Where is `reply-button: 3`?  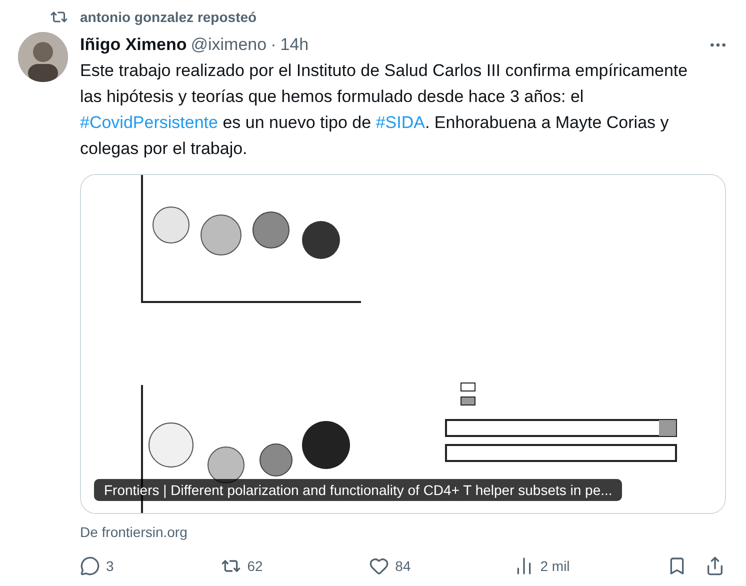 reply-button: 3 is located at coordinates (151, 566).